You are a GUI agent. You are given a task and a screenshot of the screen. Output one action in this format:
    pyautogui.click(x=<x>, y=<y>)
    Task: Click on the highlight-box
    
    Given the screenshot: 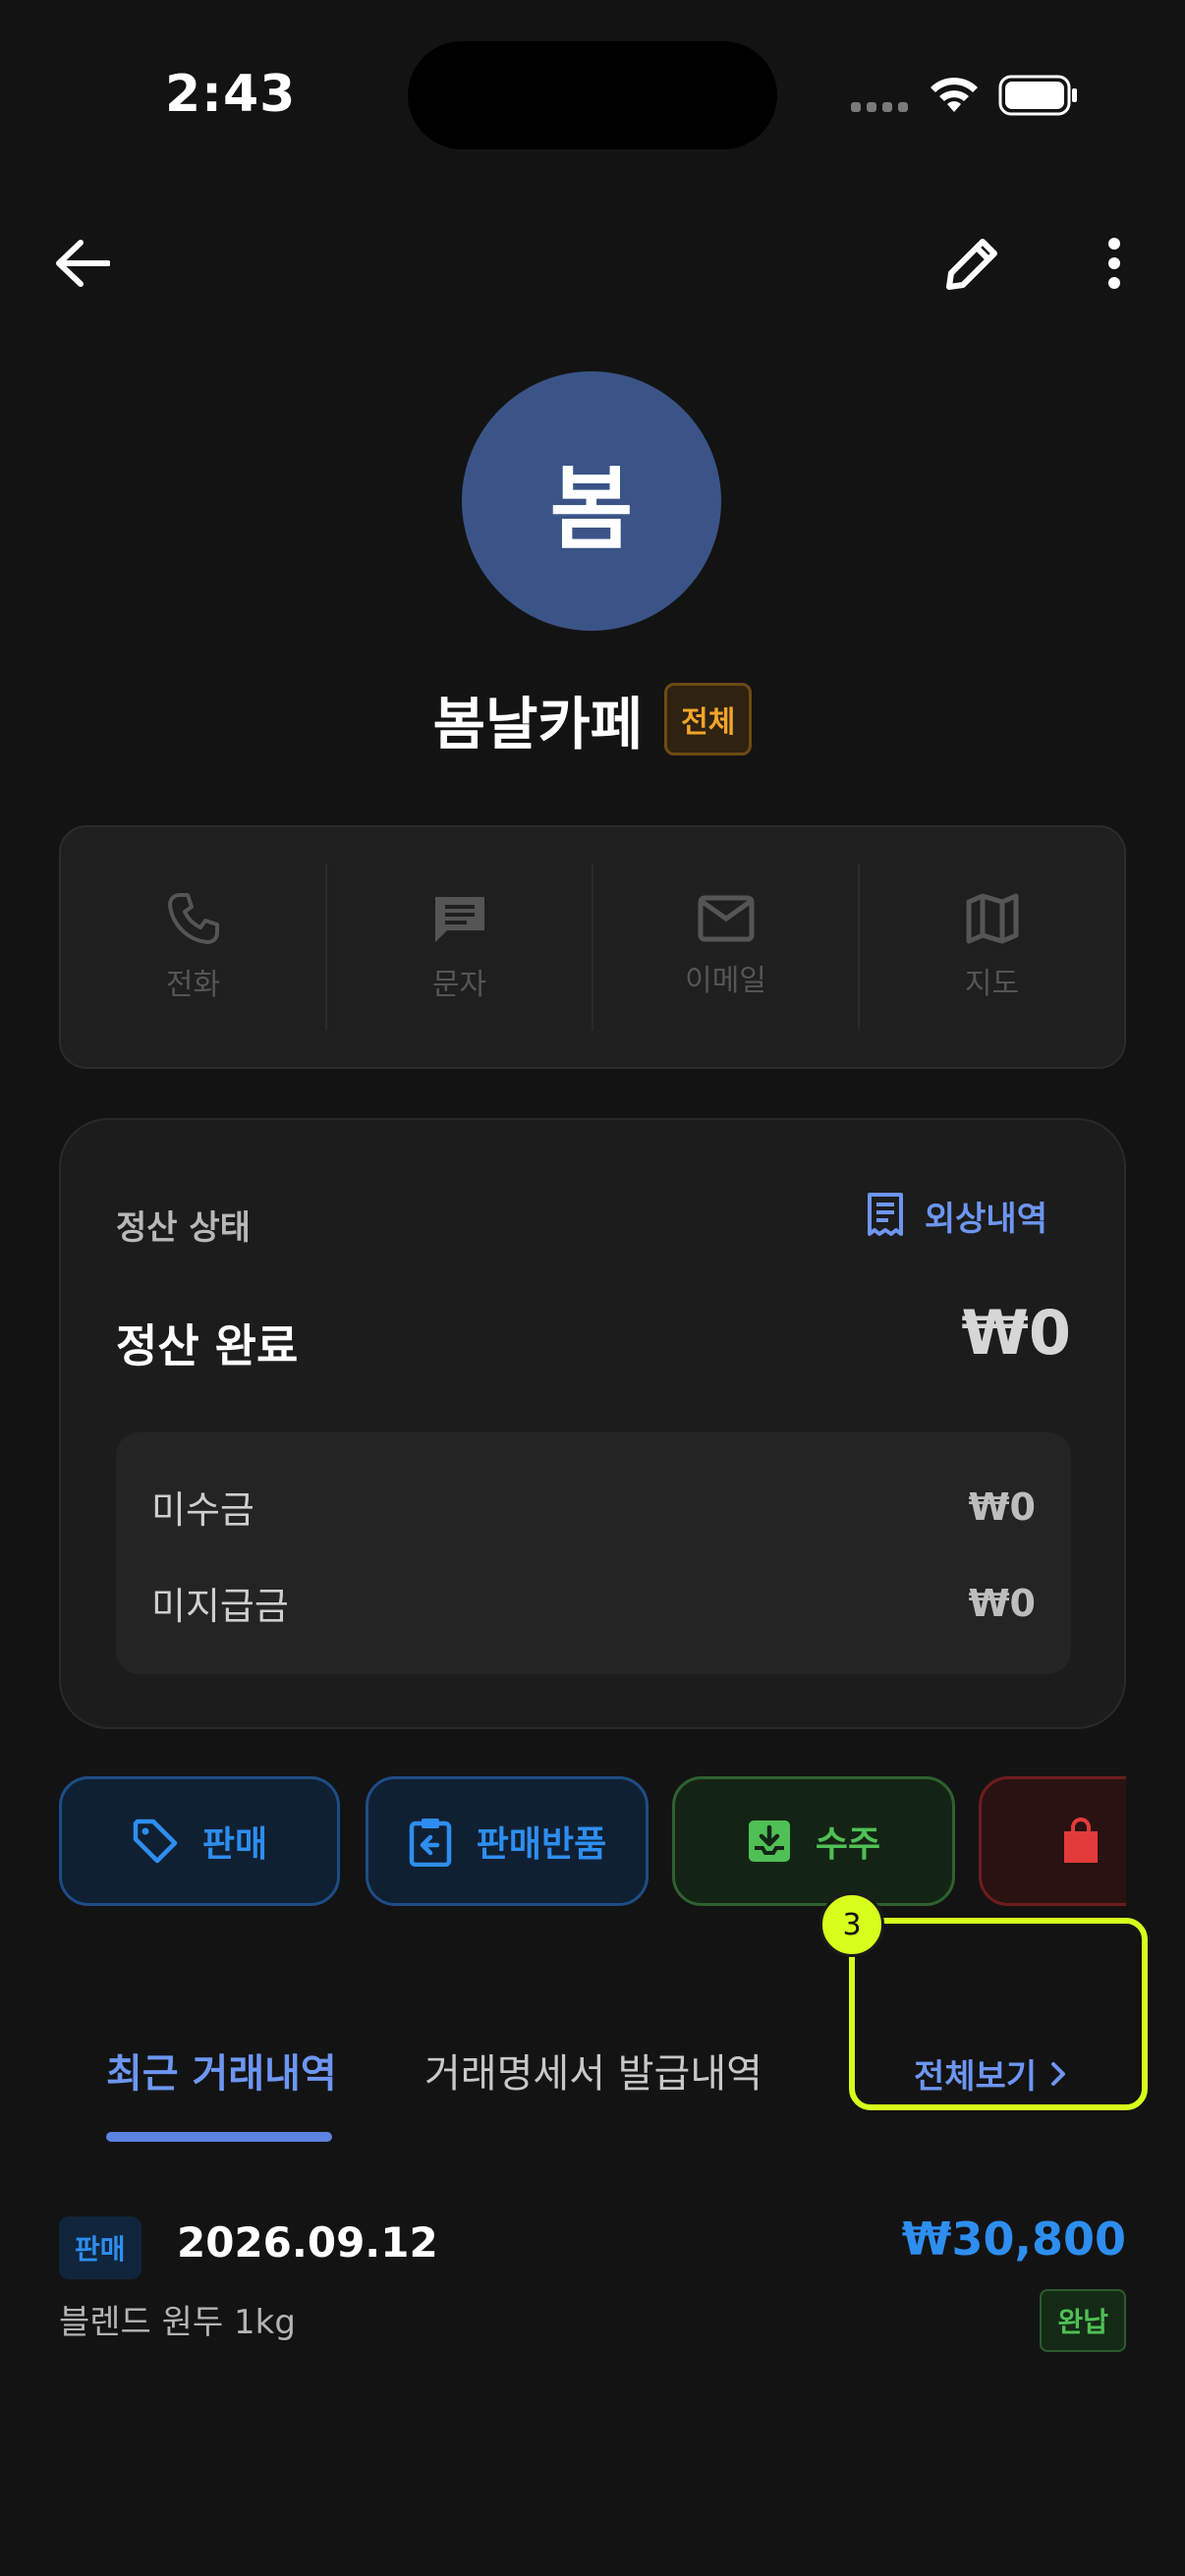 What is the action you would take?
    pyautogui.click(x=999, y=2014)
    